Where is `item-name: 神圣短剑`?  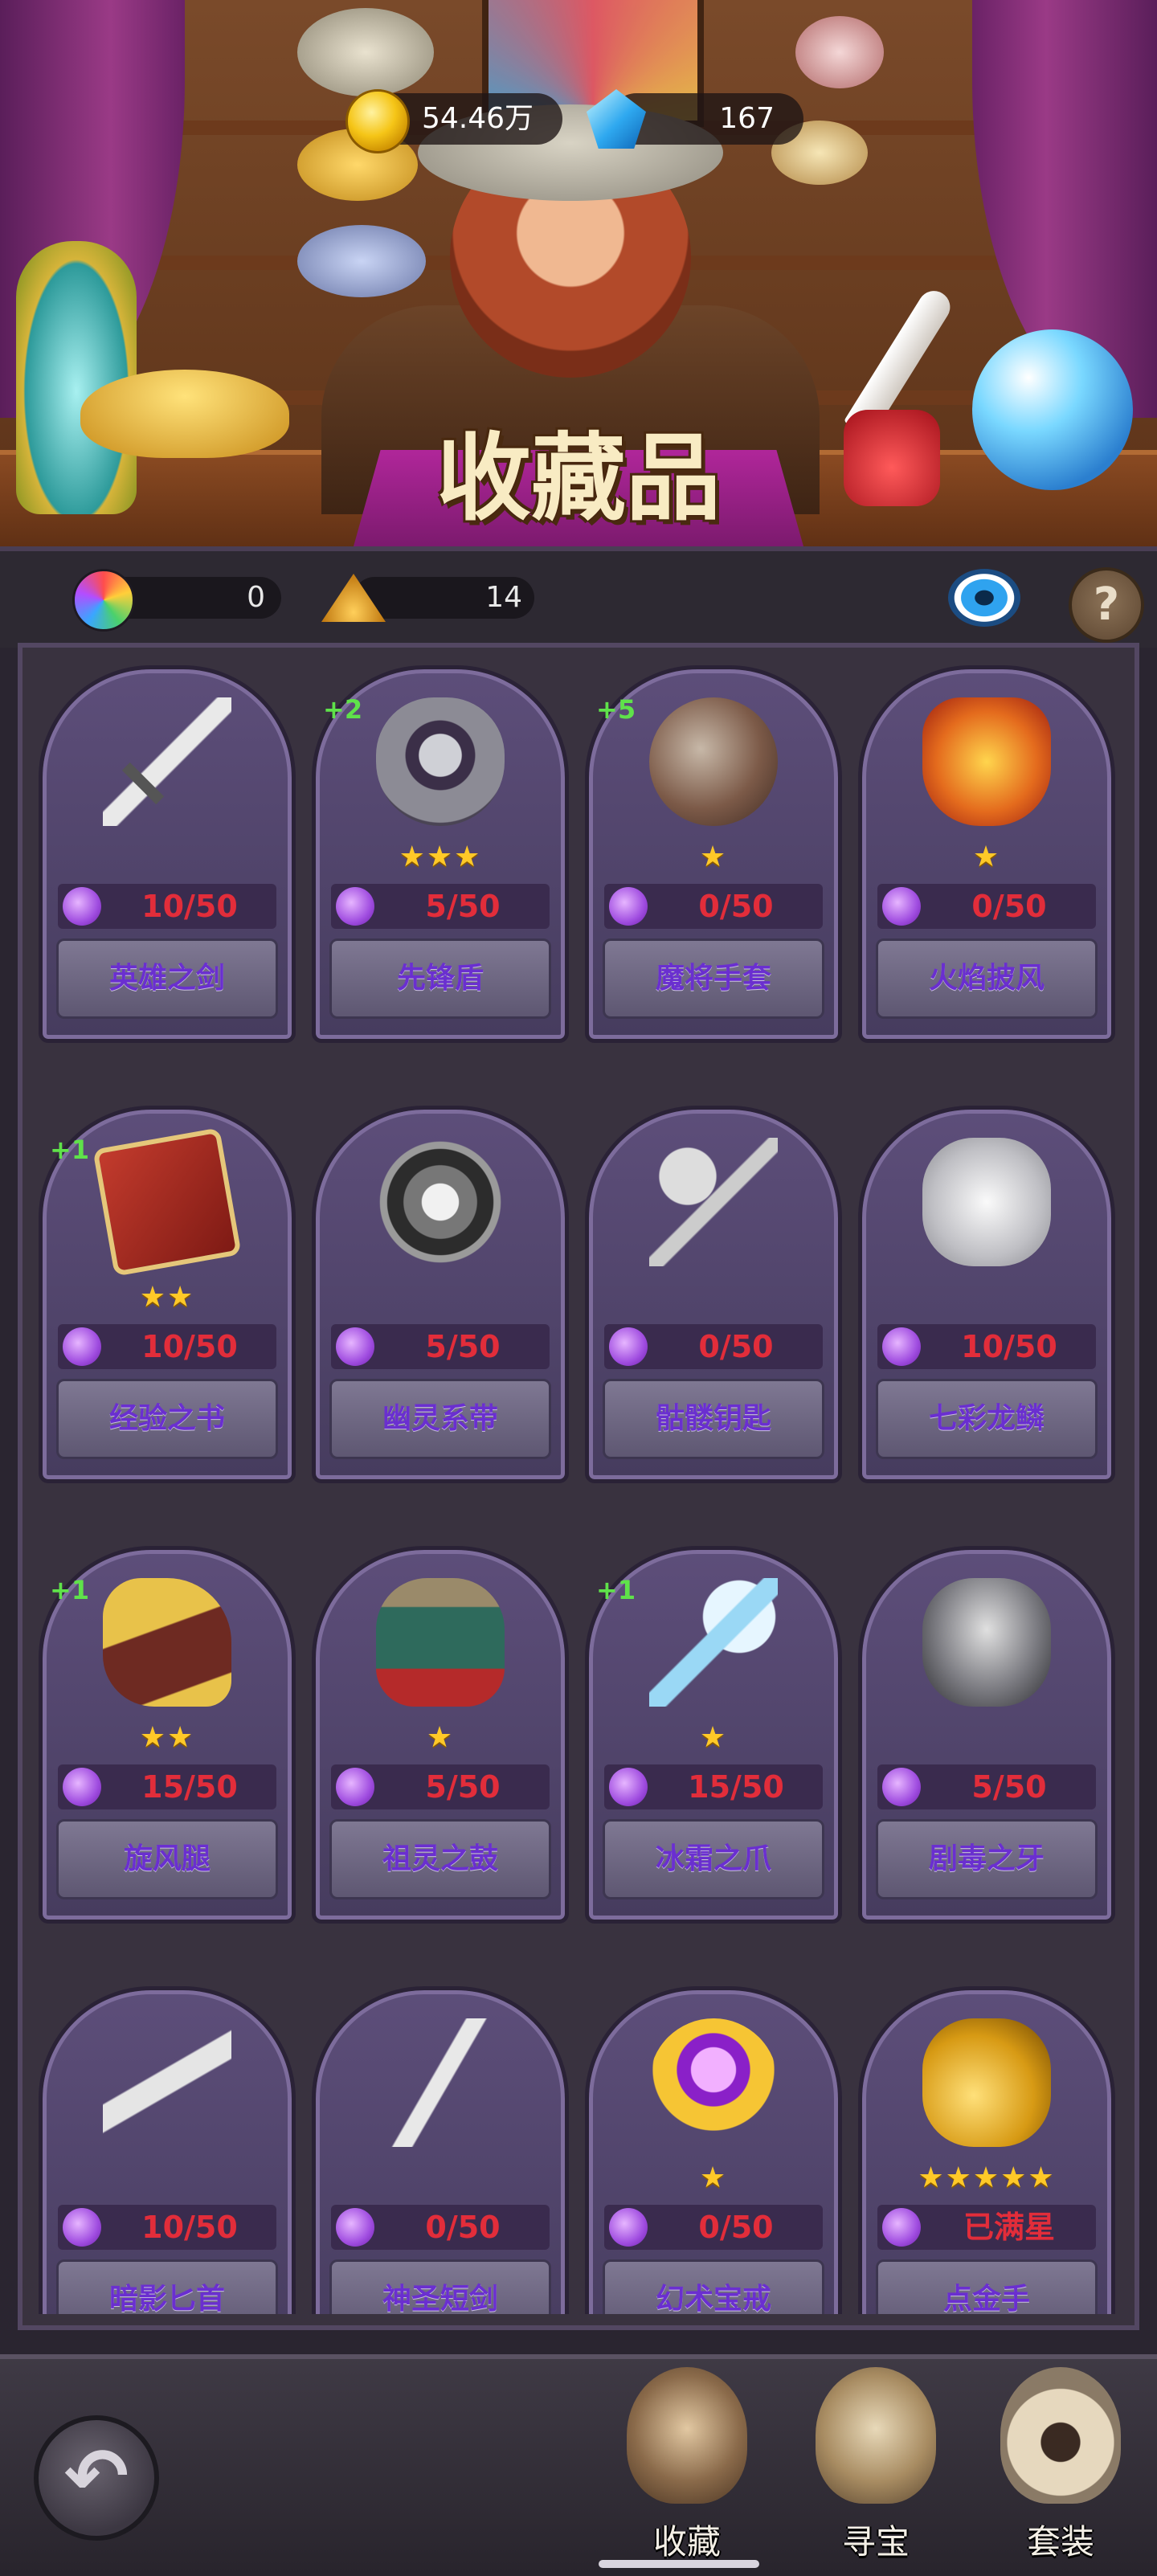
item-name: 神圣短剑 is located at coordinates (440, 2299).